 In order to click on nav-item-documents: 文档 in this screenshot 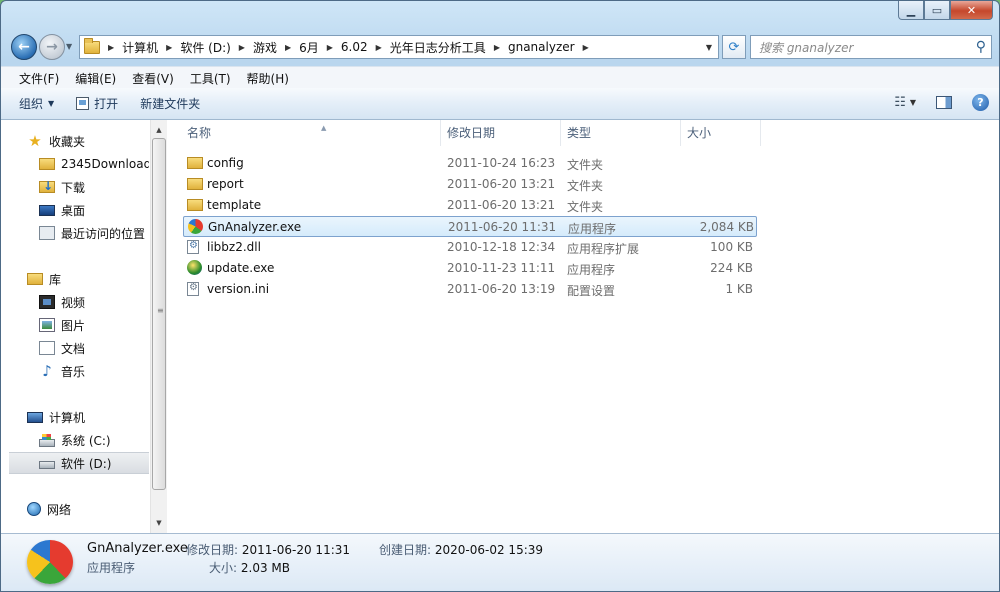, I will do `click(94, 348)`.